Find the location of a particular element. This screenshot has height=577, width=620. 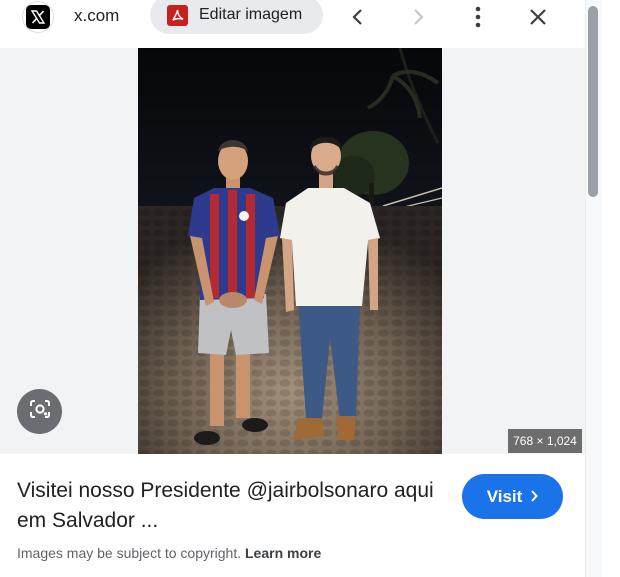

close-icon is located at coordinates (538, 17).